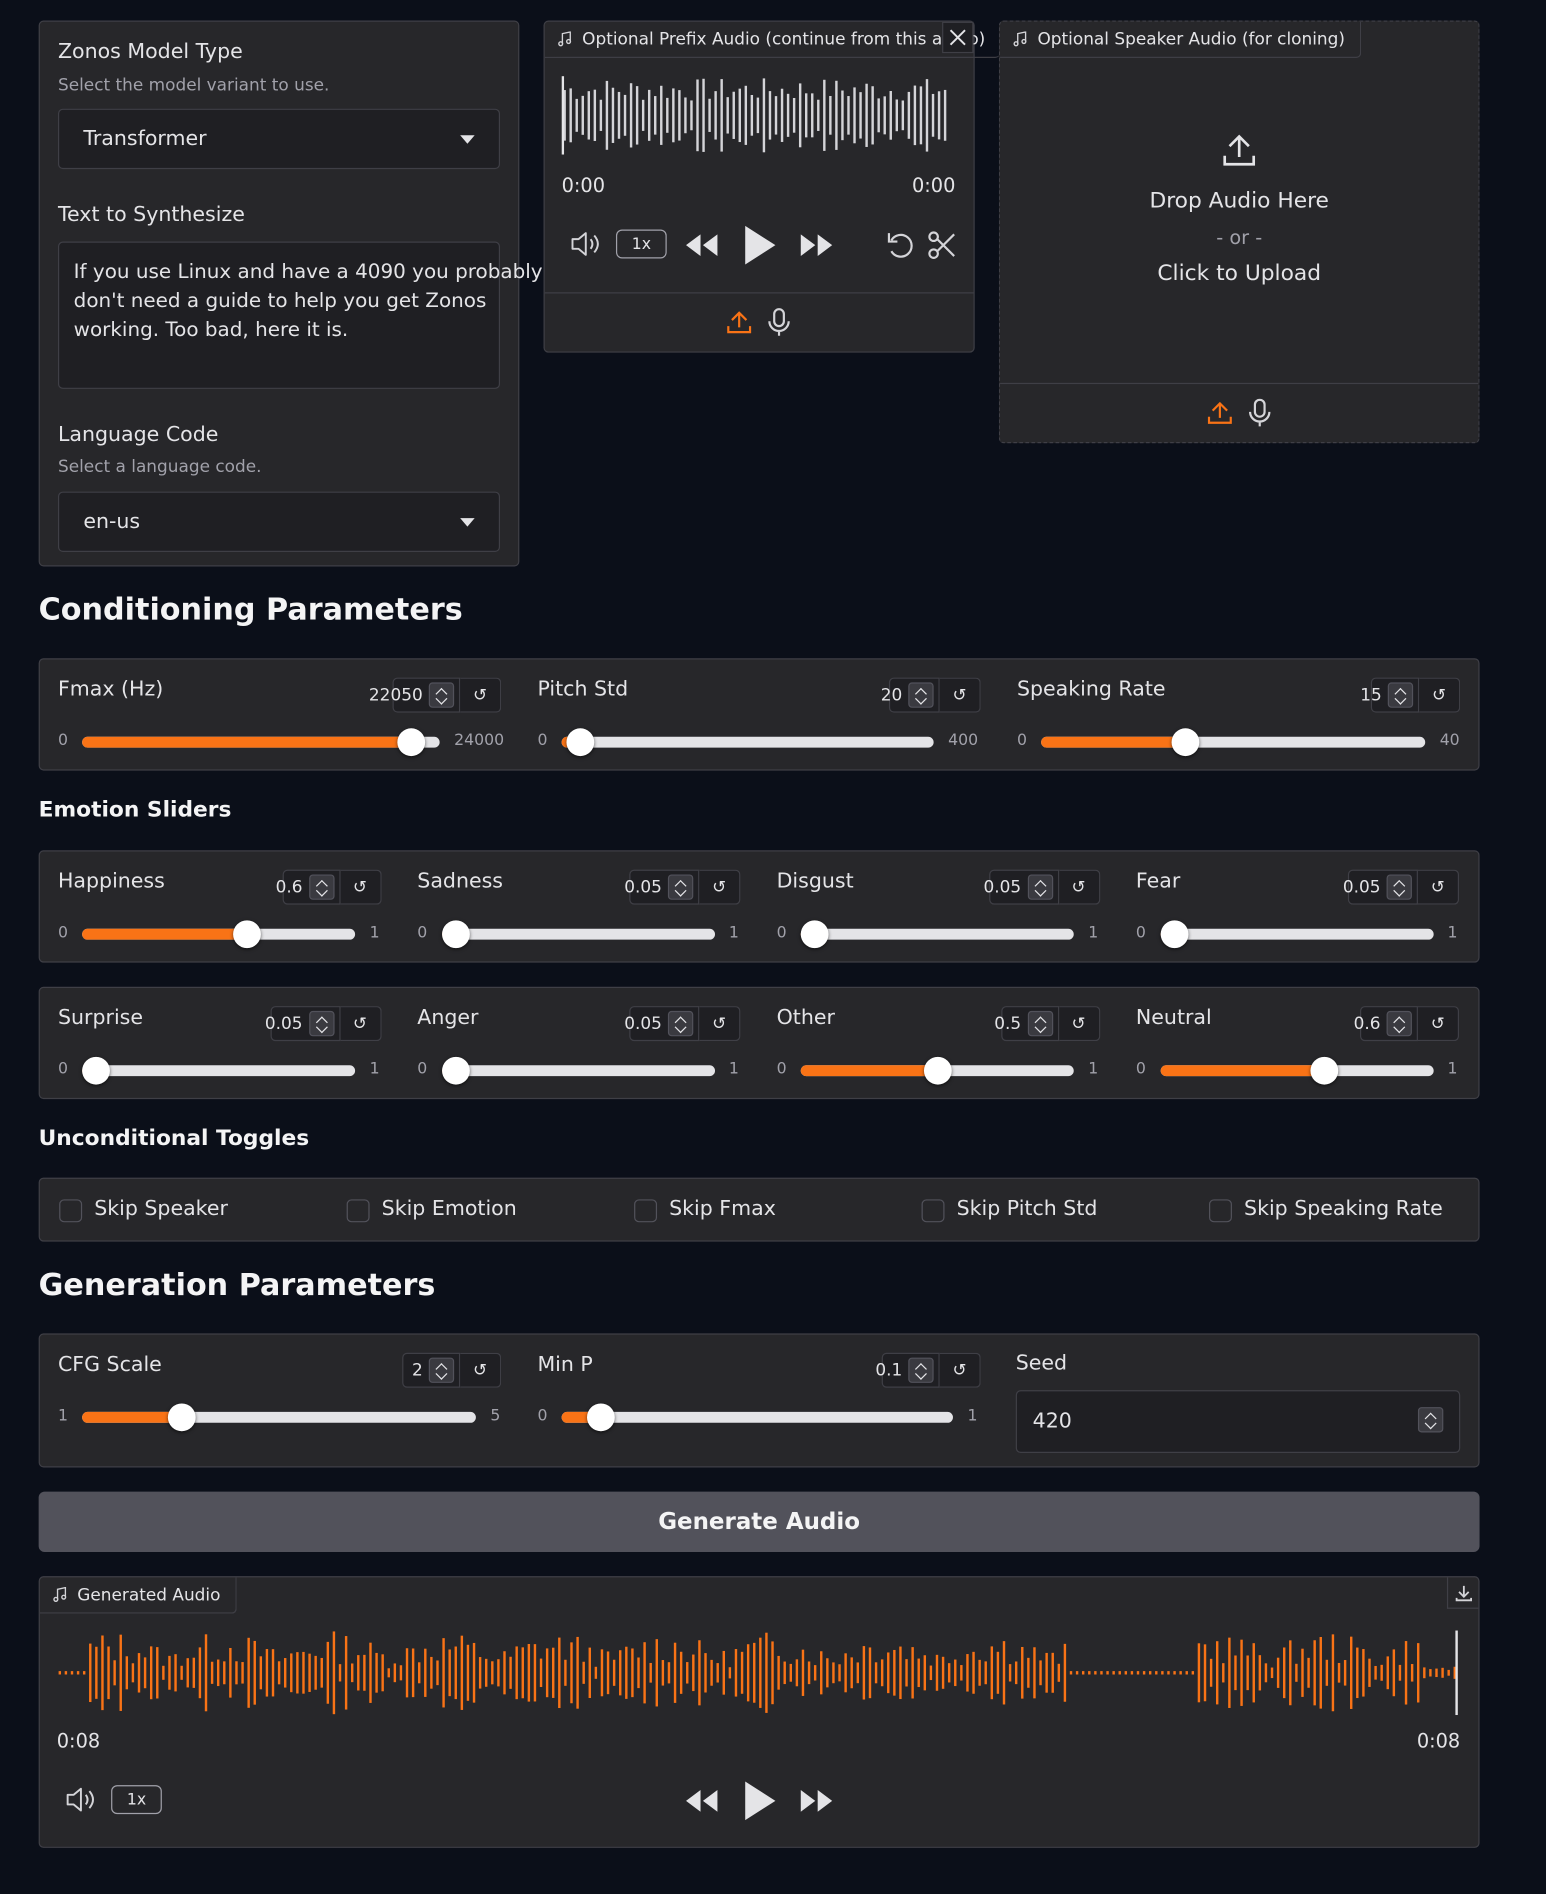 The image size is (1546, 1894). Describe the element at coordinates (1174, 934) in the screenshot. I see `fear-slider-thumb` at that location.